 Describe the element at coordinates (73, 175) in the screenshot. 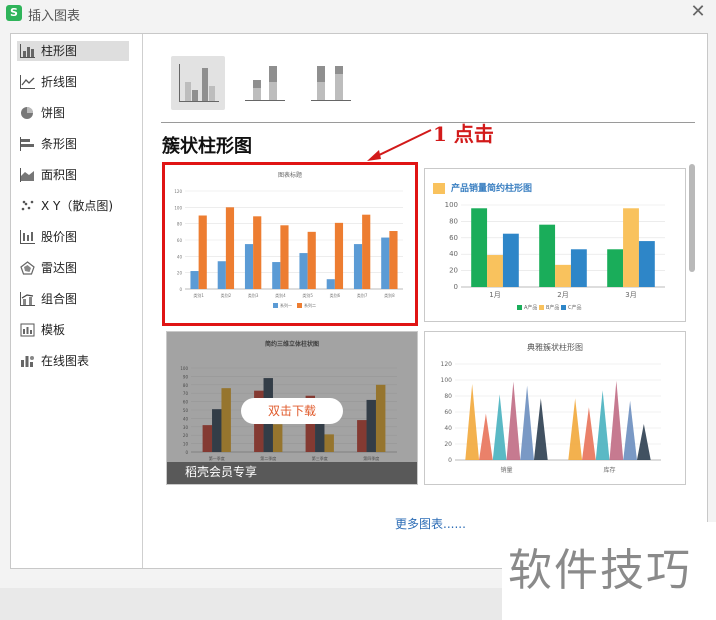

I see `sidebar-item-area: 面积图` at that location.